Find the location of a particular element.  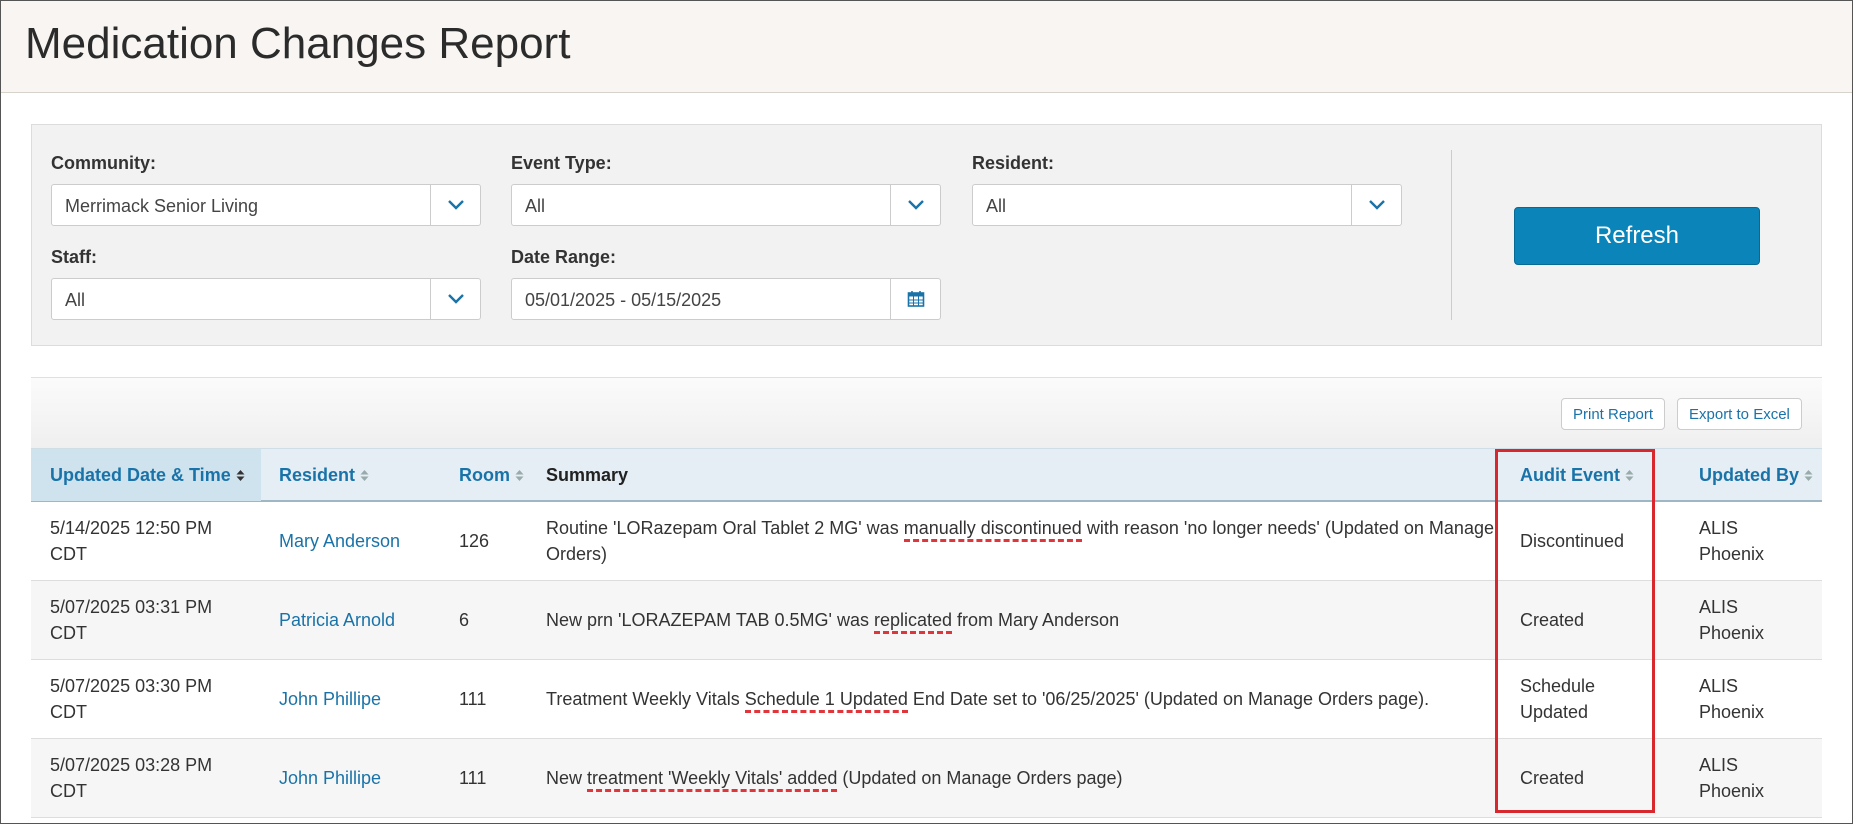

resident-link: Mary Anderson is located at coordinates (339, 541).